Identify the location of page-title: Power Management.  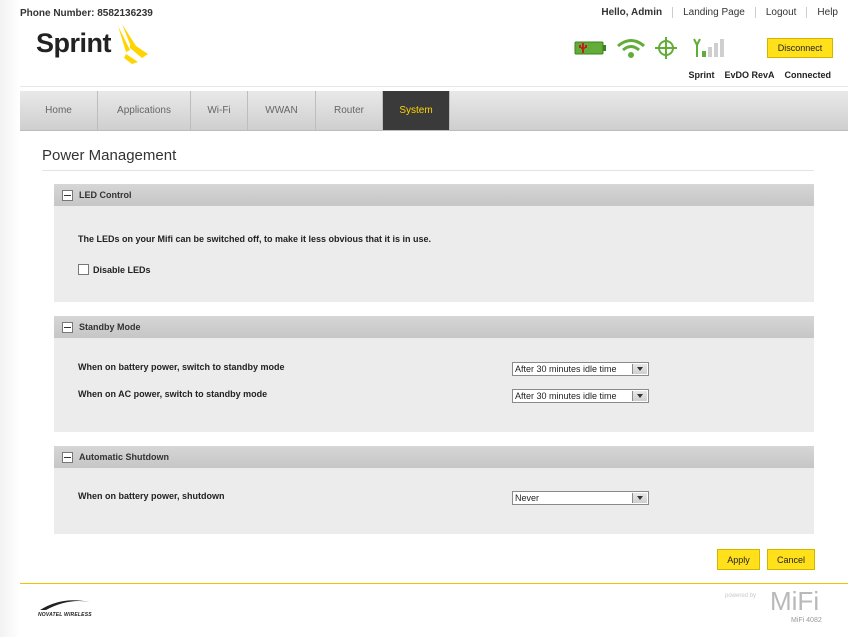
(109, 155).